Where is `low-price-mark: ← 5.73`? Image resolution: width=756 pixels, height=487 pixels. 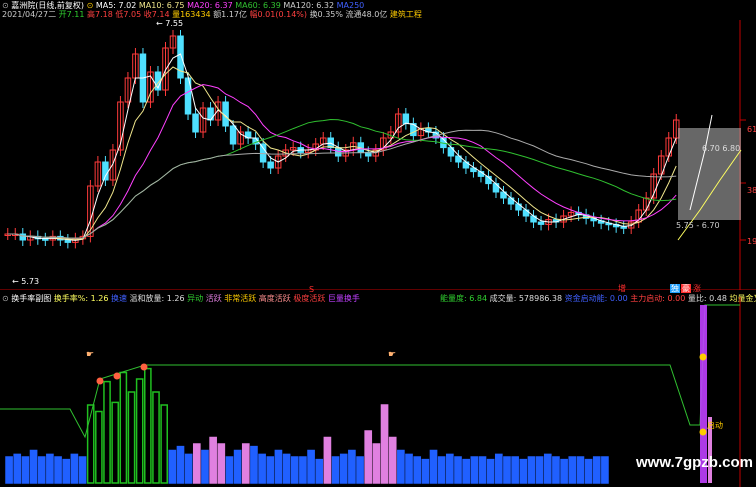 low-price-mark: ← 5.73 is located at coordinates (26, 281).